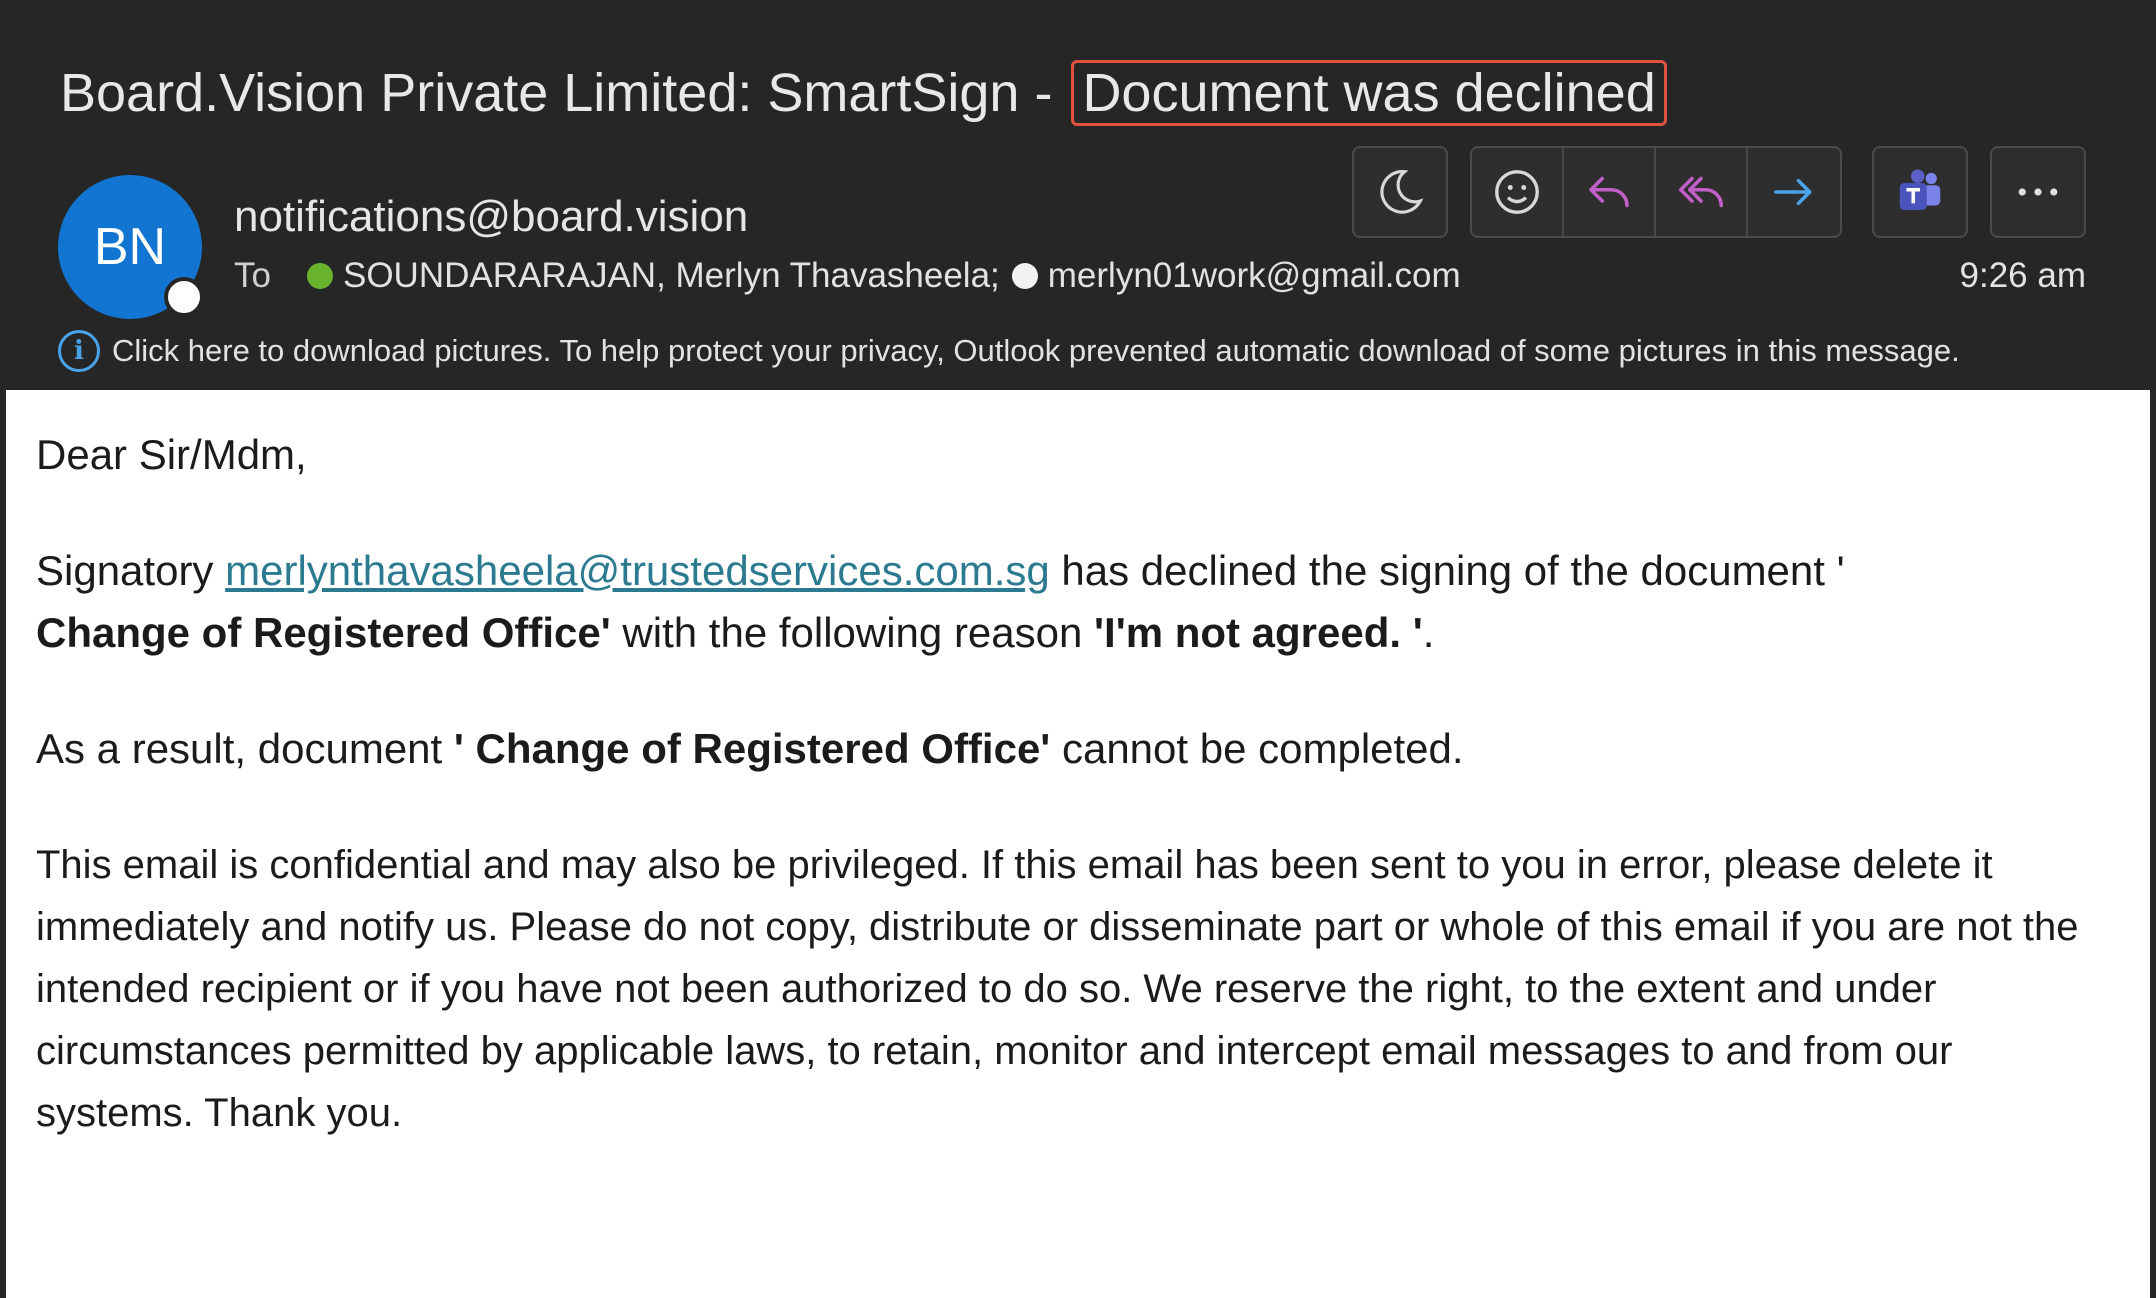  What do you see at coordinates (2022, 275) in the screenshot?
I see `received-time: 9:26 am` at bounding box center [2022, 275].